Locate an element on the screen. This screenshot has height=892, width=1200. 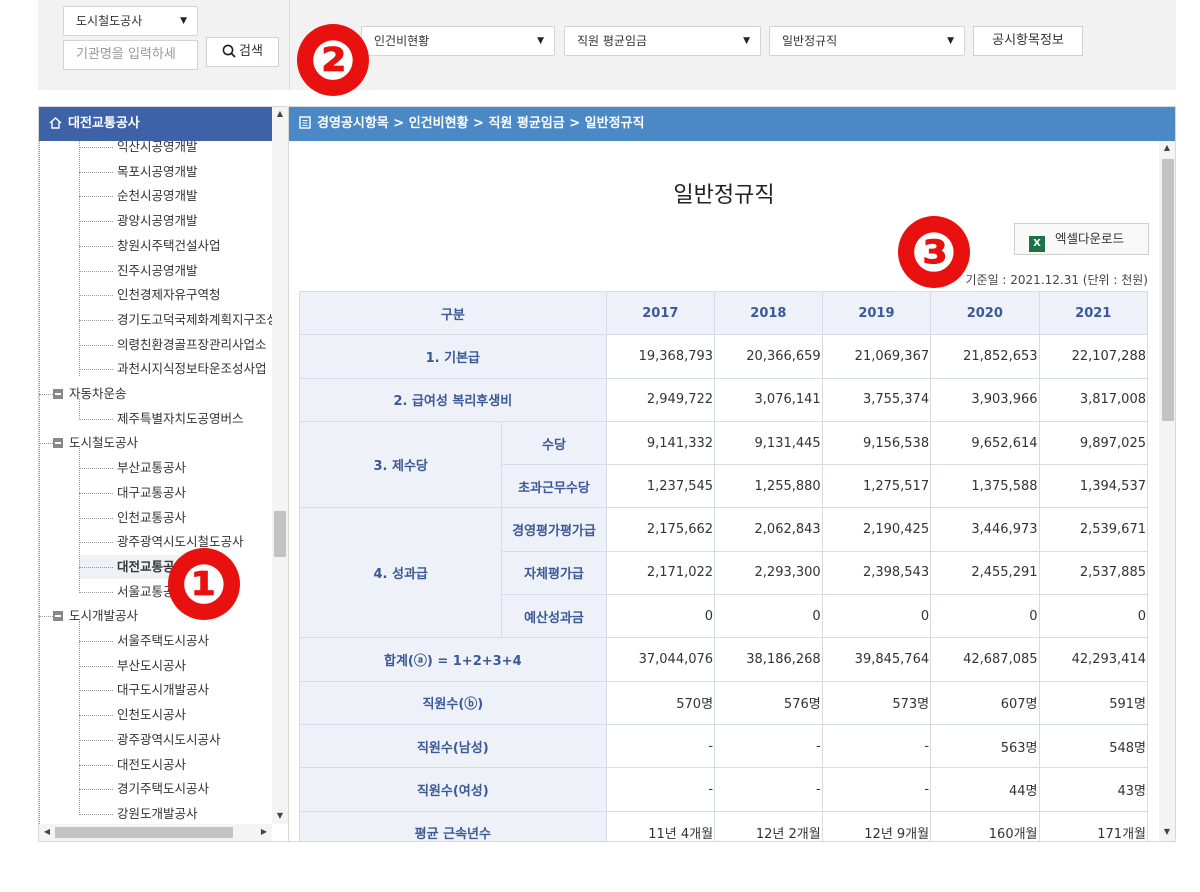
marker-badge-3: ❸ is located at coordinates (934, 252).